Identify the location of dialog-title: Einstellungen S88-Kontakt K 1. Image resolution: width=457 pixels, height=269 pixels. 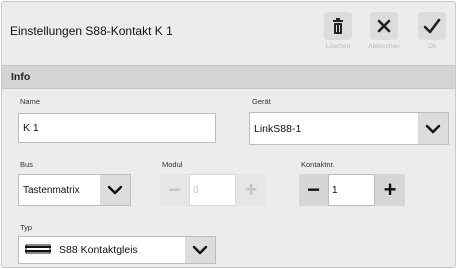
(91, 31).